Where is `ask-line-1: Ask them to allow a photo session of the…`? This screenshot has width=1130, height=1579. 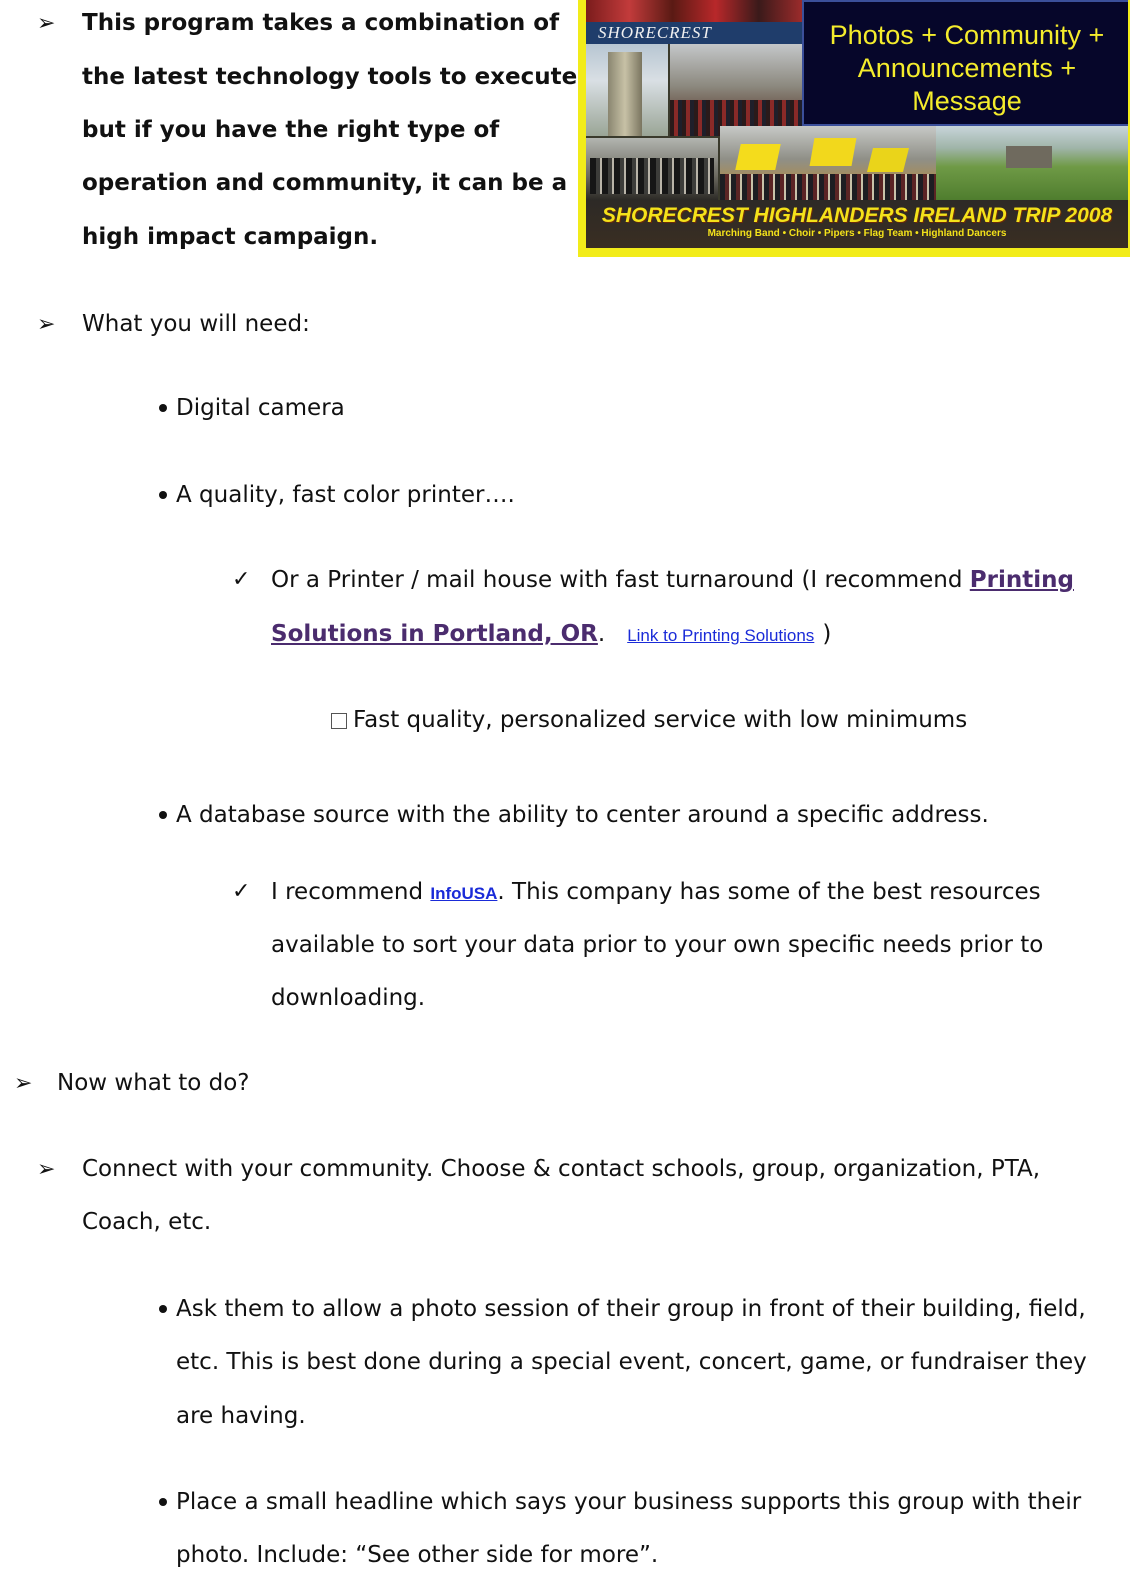 ask-line-1: Ask them to allow a photo session of the… is located at coordinates (631, 1309).